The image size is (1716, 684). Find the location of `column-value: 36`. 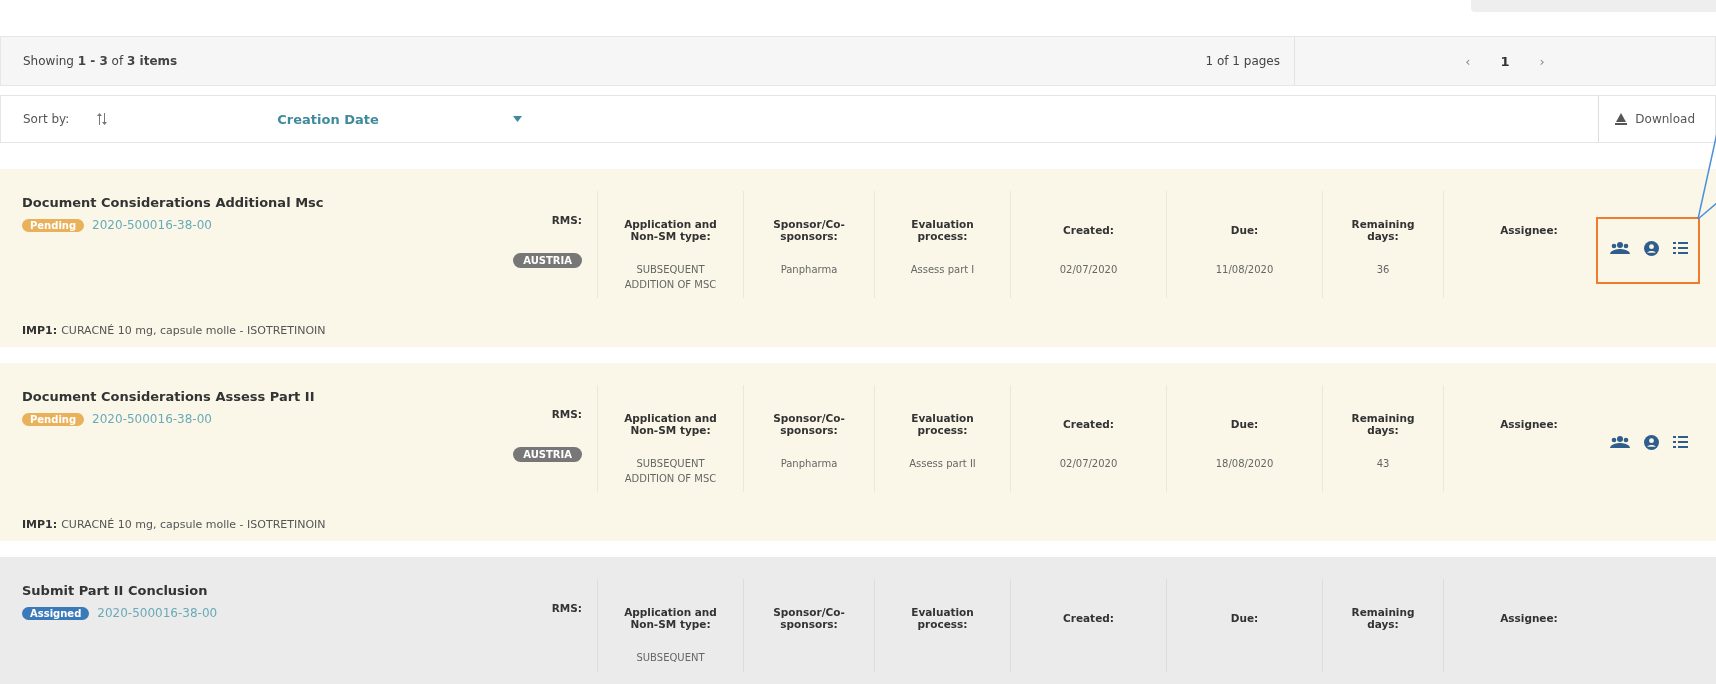

column-value: 36 is located at coordinates (1383, 270).